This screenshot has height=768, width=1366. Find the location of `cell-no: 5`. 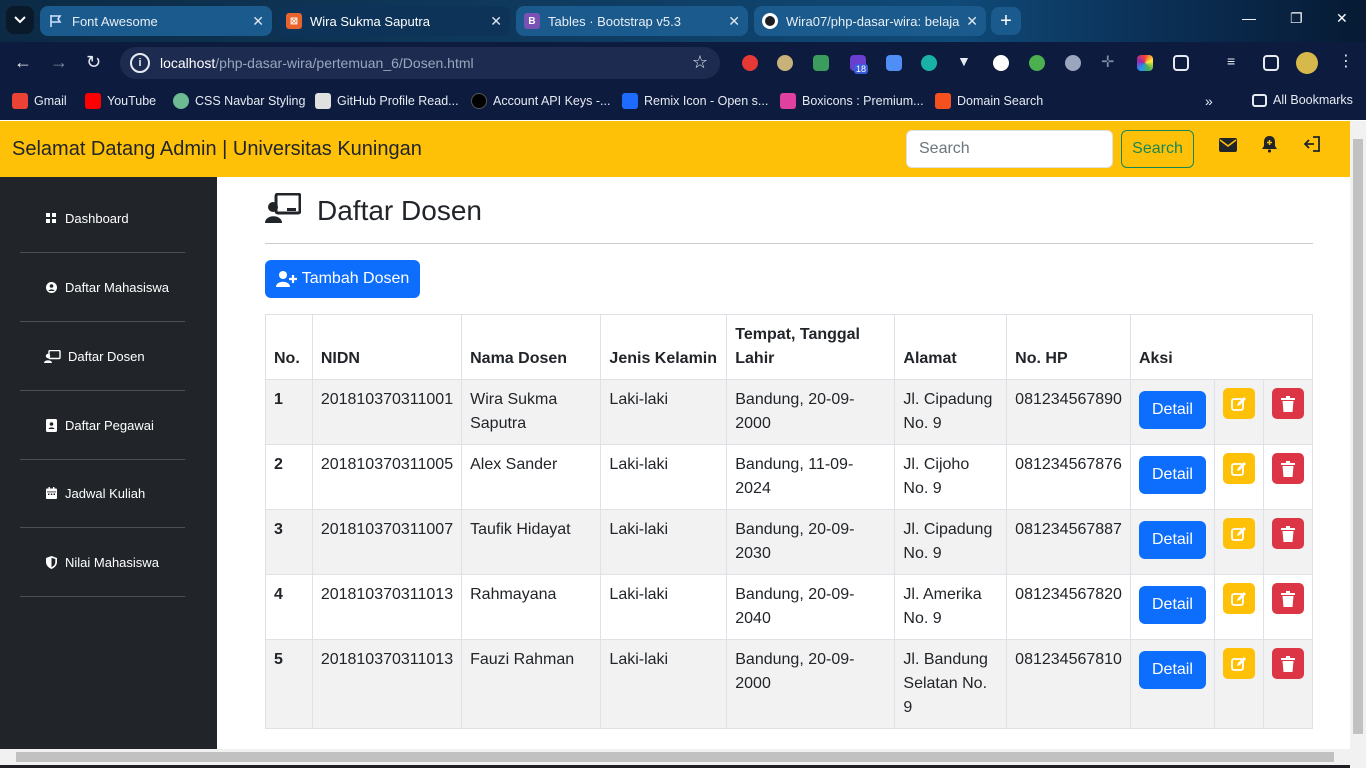

cell-no: 5 is located at coordinates (289, 684).